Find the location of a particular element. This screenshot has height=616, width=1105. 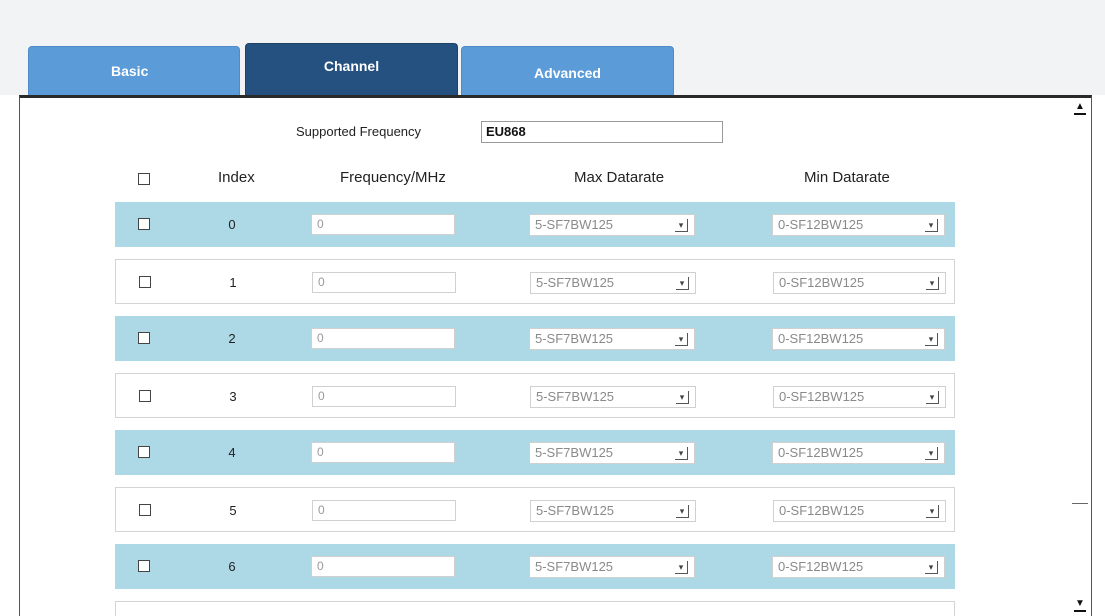

table-row: 1 0 5-SF7BW125 ▾ 0-SF12BW125 ▾ is located at coordinates (535, 281).